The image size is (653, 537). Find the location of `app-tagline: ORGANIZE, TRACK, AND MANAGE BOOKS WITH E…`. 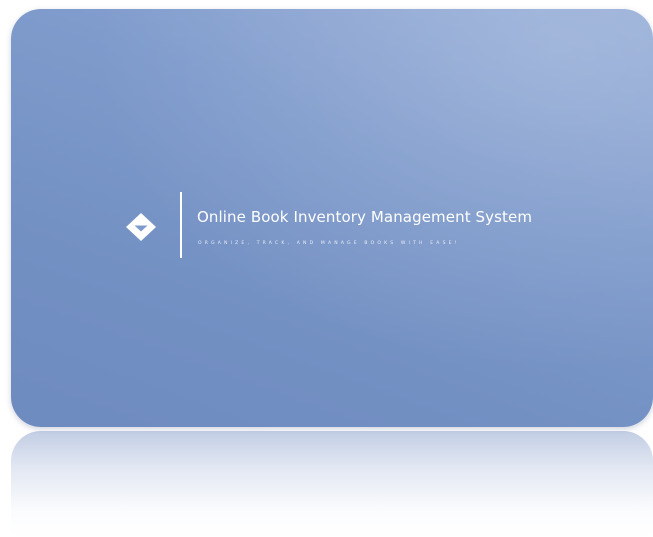

app-tagline: ORGANIZE, TRACK, AND MANAGE BOOKS WITH E… is located at coordinates (329, 243).